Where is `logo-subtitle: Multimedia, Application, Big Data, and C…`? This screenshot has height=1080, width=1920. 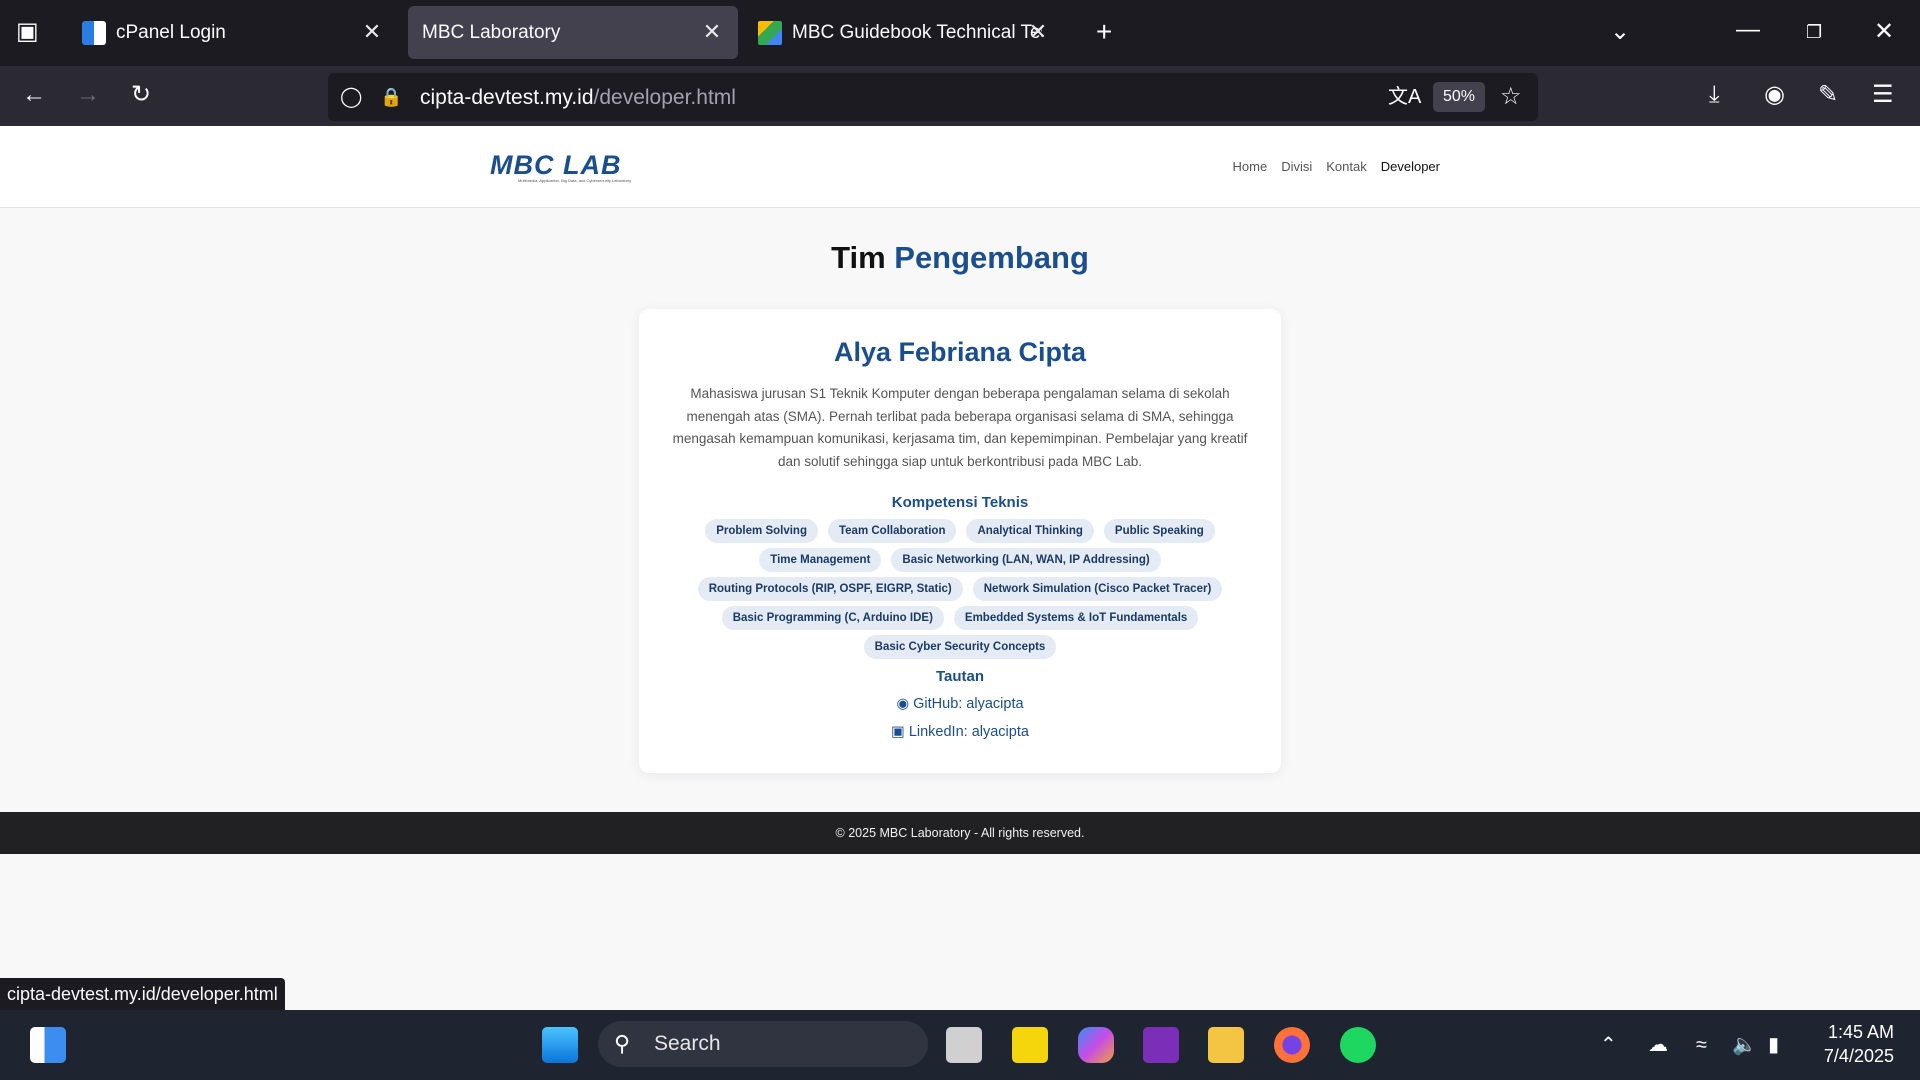 logo-subtitle: Multimedia, Application, Big Data, and C… is located at coordinates (575, 180).